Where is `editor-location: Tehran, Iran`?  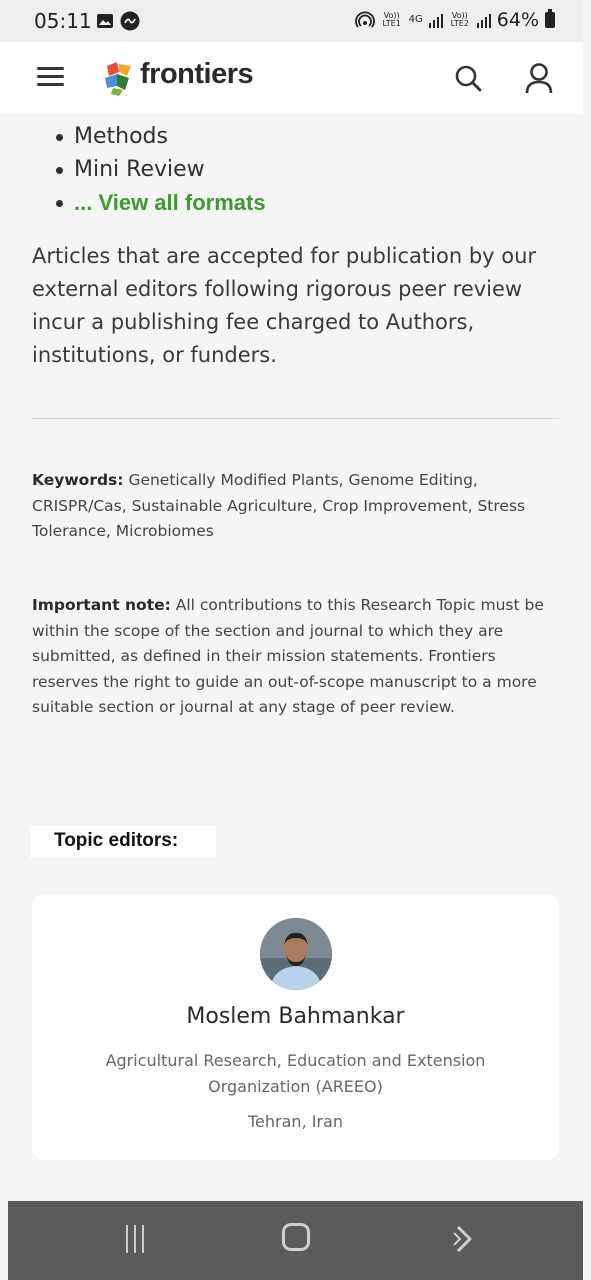
editor-location: Tehran, Iran is located at coordinates (295, 1121).